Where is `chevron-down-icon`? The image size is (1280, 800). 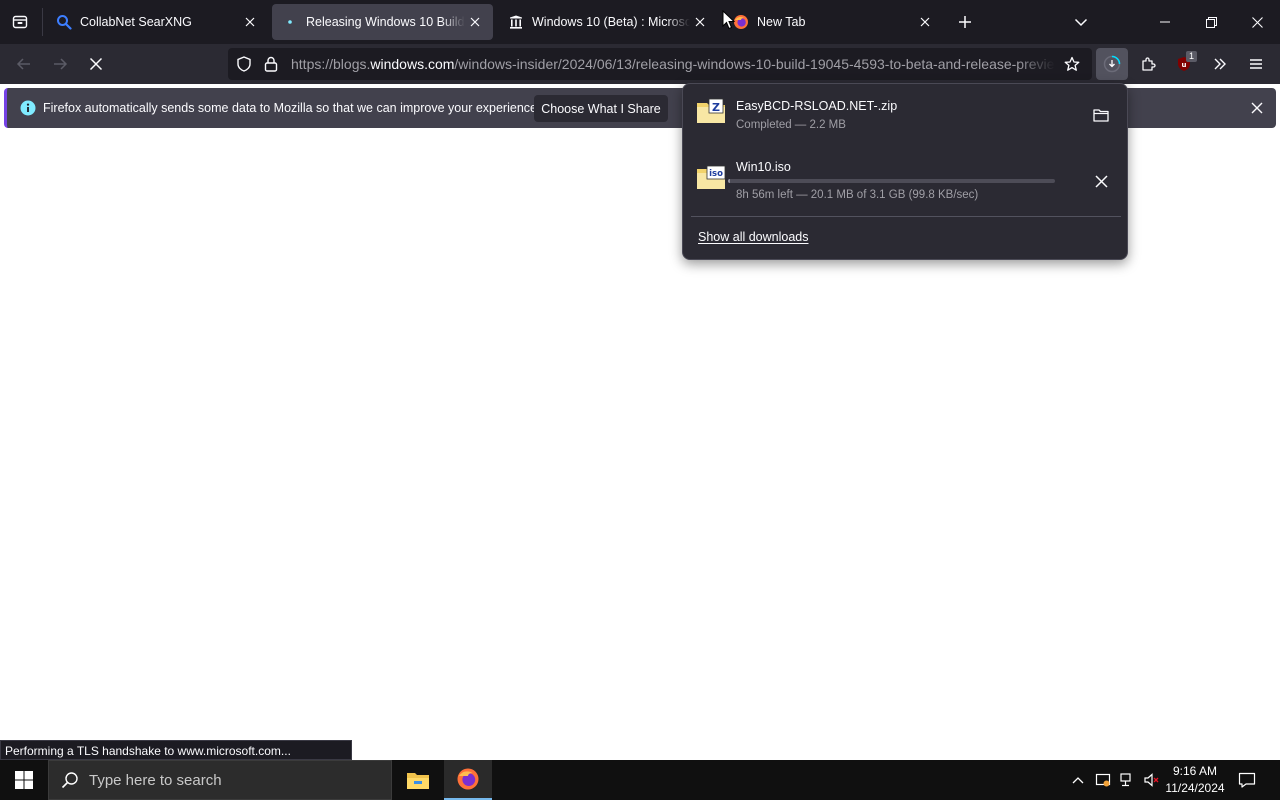 chevron-down-icon is located at coordinates (1081, 22).